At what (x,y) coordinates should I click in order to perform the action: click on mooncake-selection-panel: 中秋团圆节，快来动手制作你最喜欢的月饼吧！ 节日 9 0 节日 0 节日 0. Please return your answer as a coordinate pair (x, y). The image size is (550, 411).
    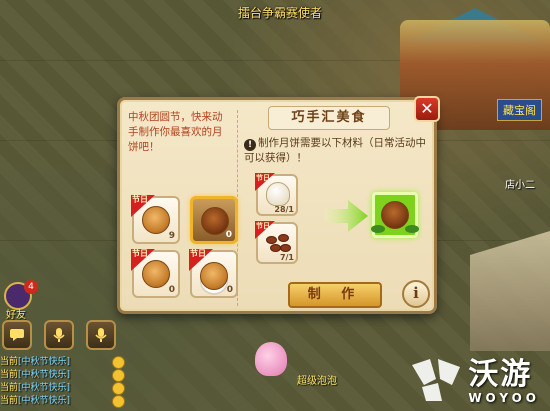
    Looking at the image, I should click on (183, 208).